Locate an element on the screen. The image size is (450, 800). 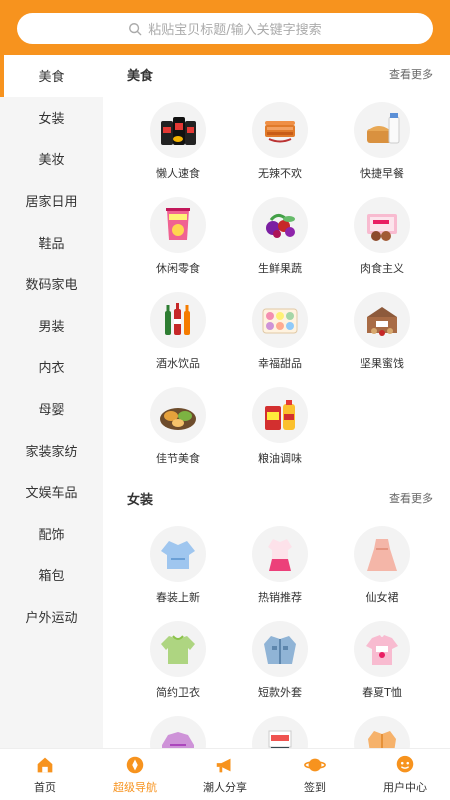
subcategory-item: 坚果蜜饯 is located at coordinates (382, 330).